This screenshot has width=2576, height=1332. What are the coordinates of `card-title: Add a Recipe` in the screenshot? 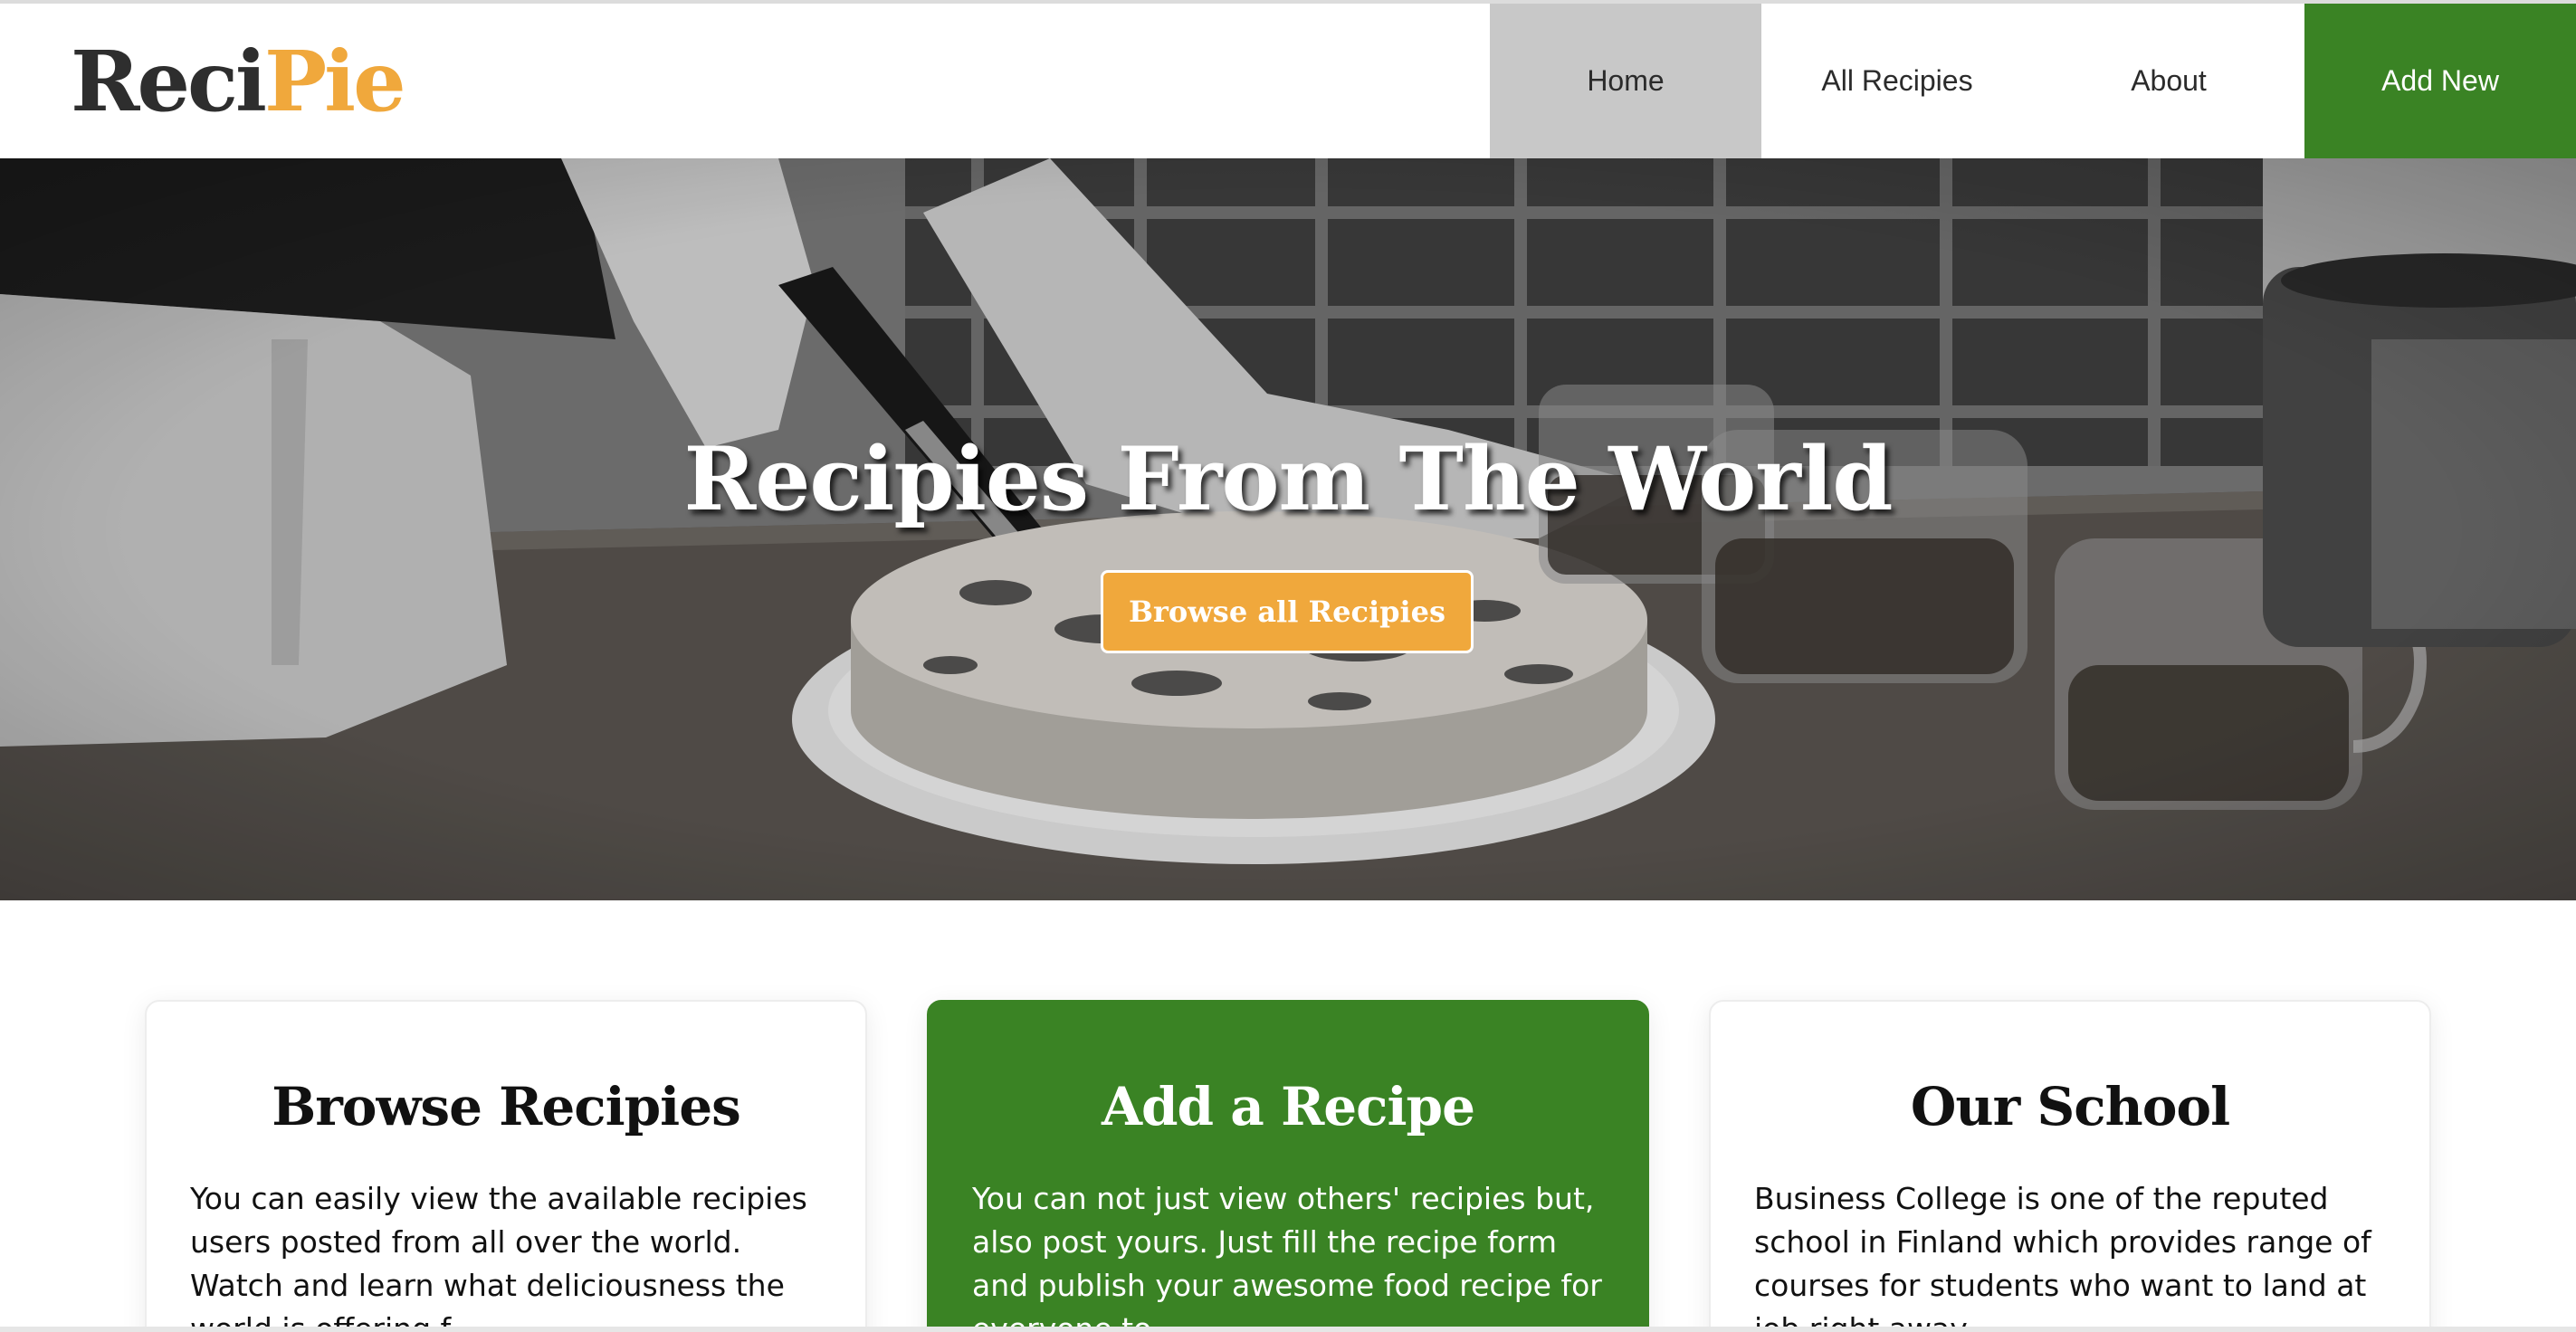 It's located at (1288, 1106).